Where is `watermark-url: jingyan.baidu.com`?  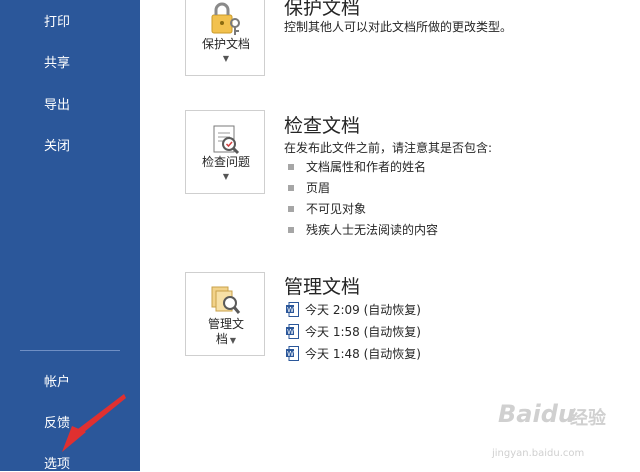 watermark-url: jingyan.baidu.com is located at coordinates (538, 453).